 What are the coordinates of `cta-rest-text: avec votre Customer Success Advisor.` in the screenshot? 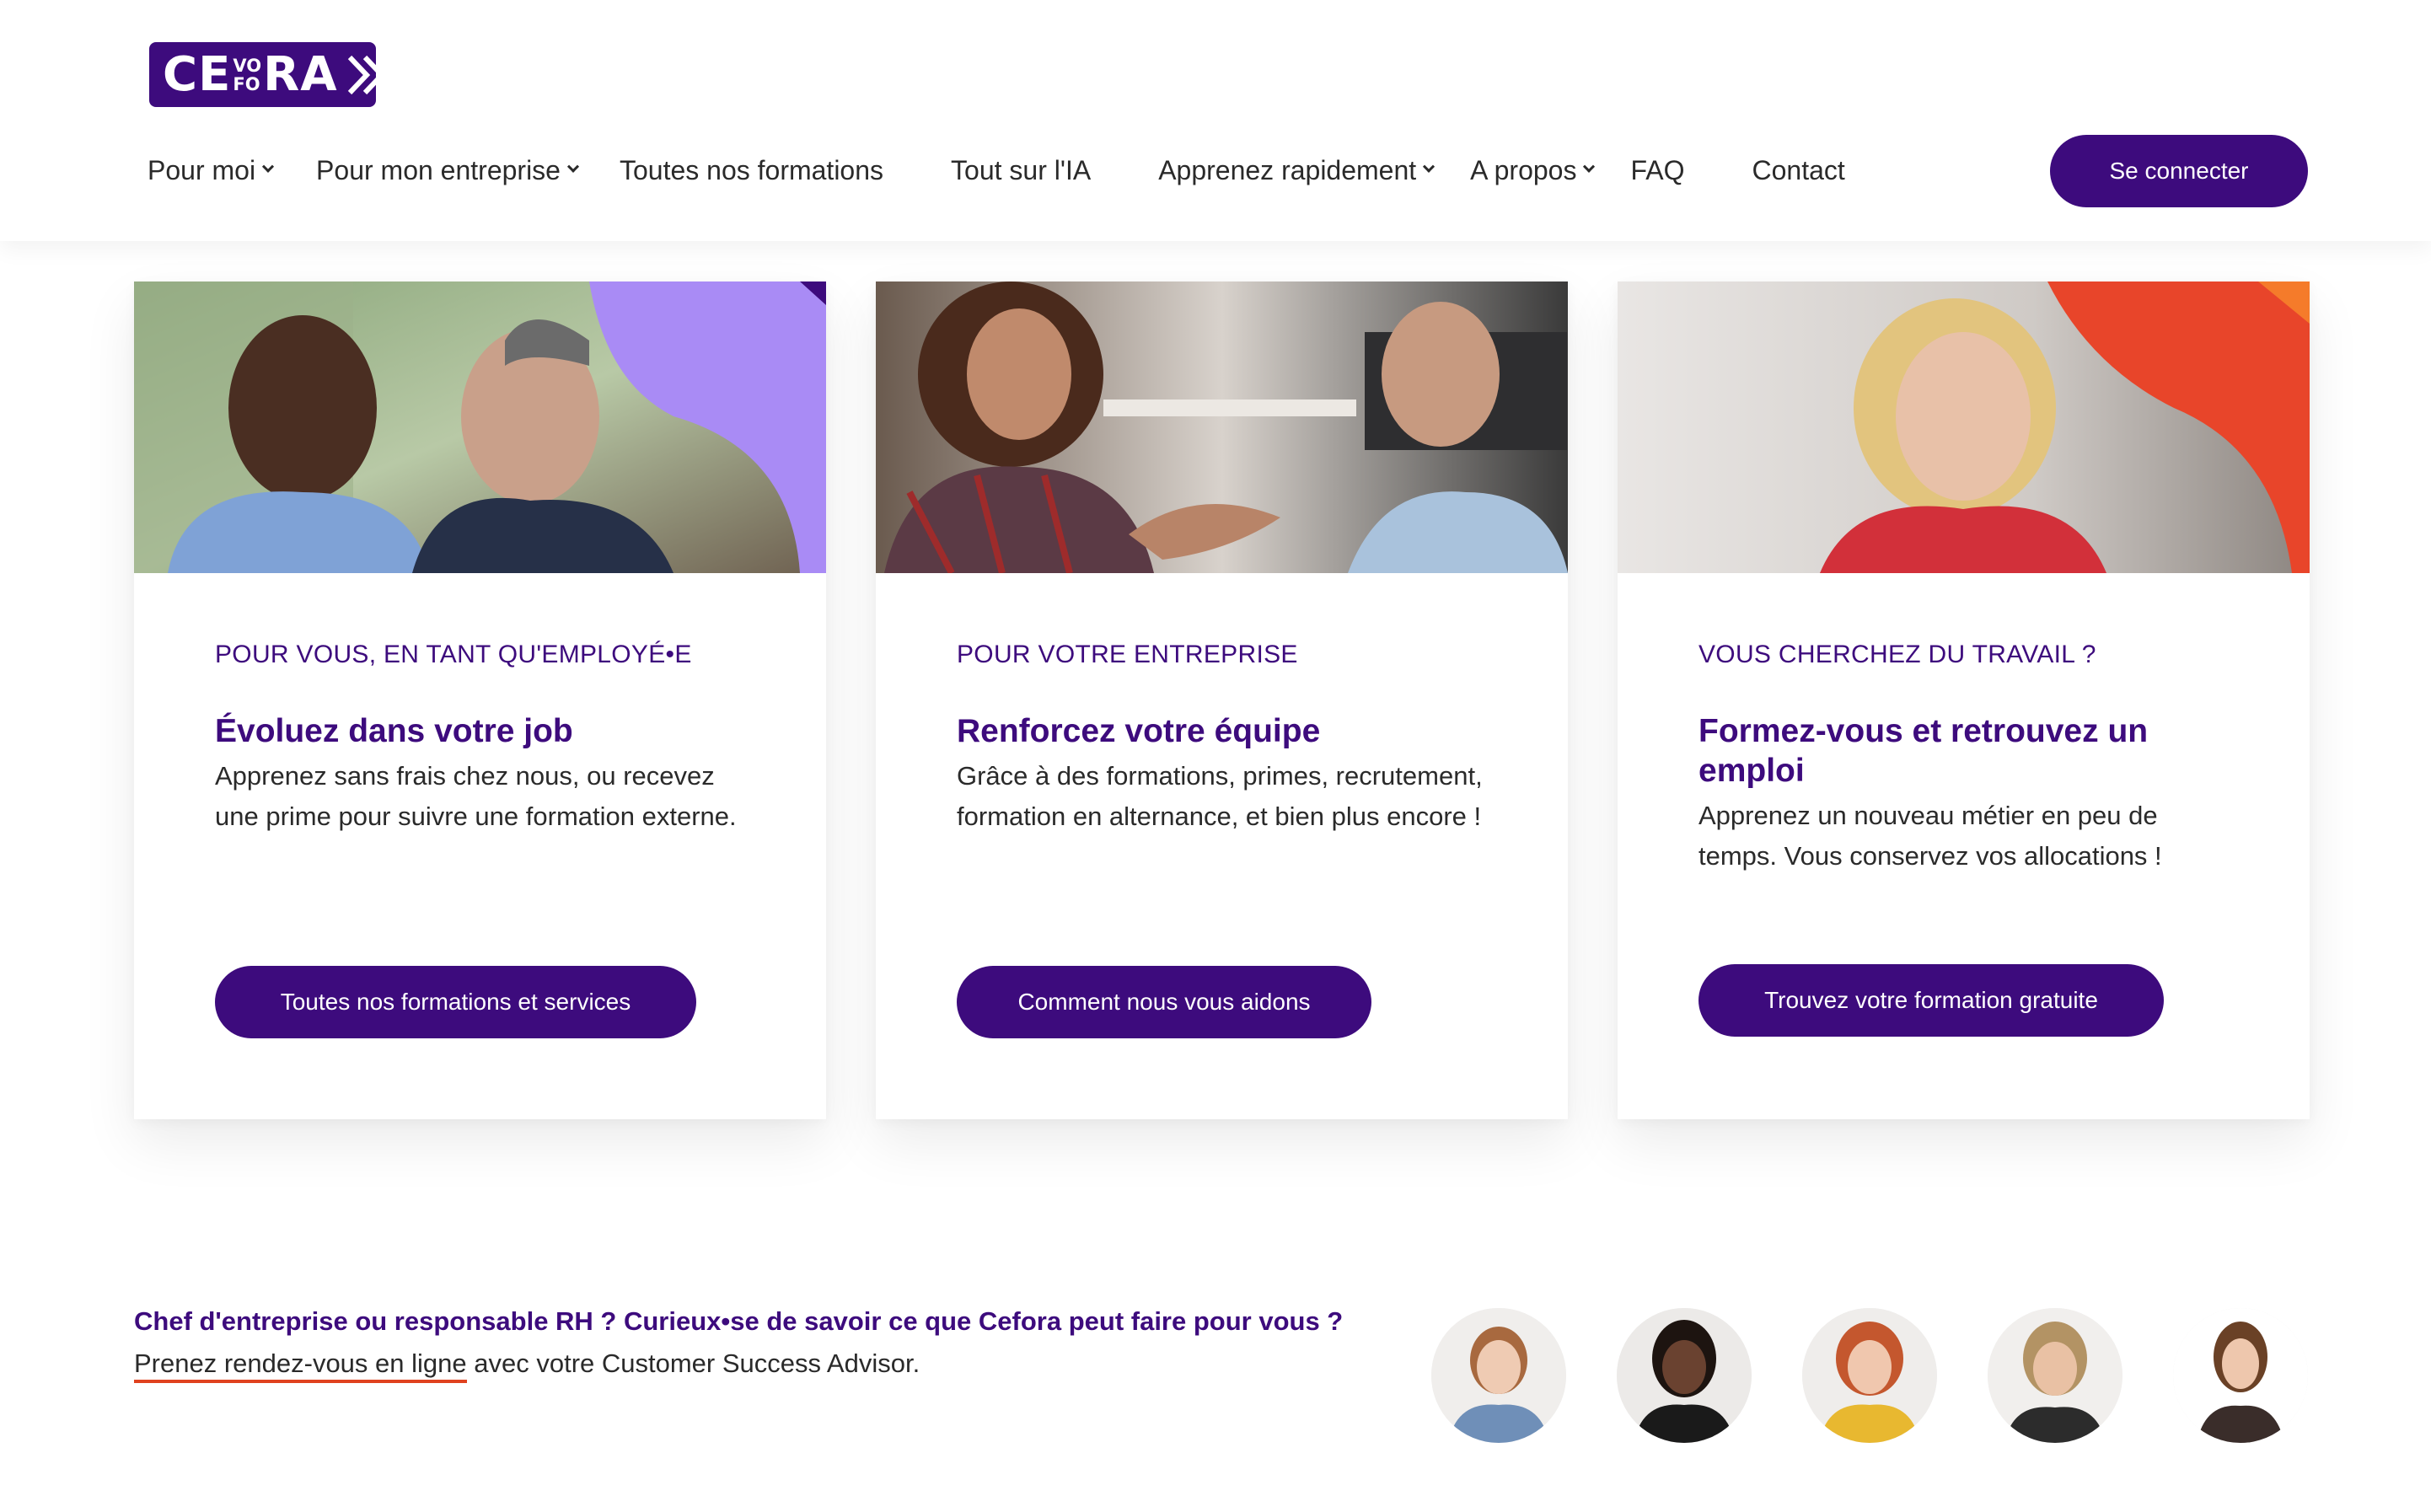 It's located at (693, 1363).